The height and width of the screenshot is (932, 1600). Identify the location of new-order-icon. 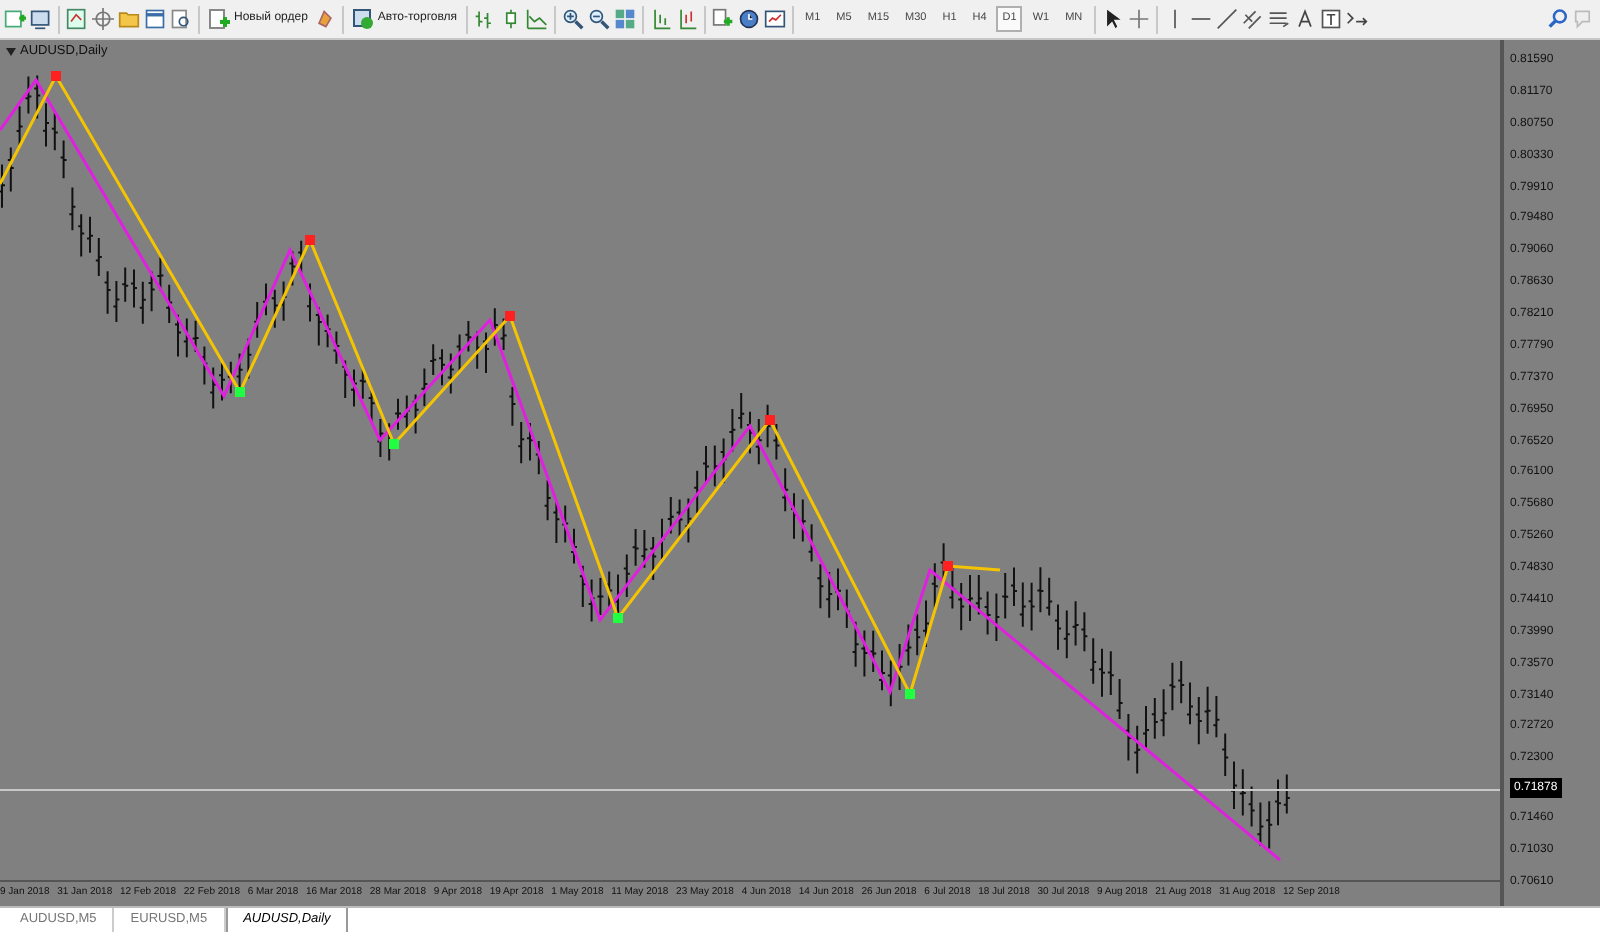
(219, 19).